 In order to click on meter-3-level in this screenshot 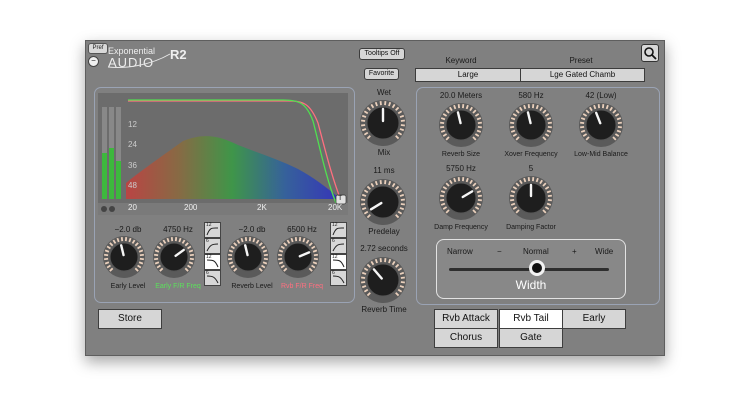, I will do `click(118, 180)`.